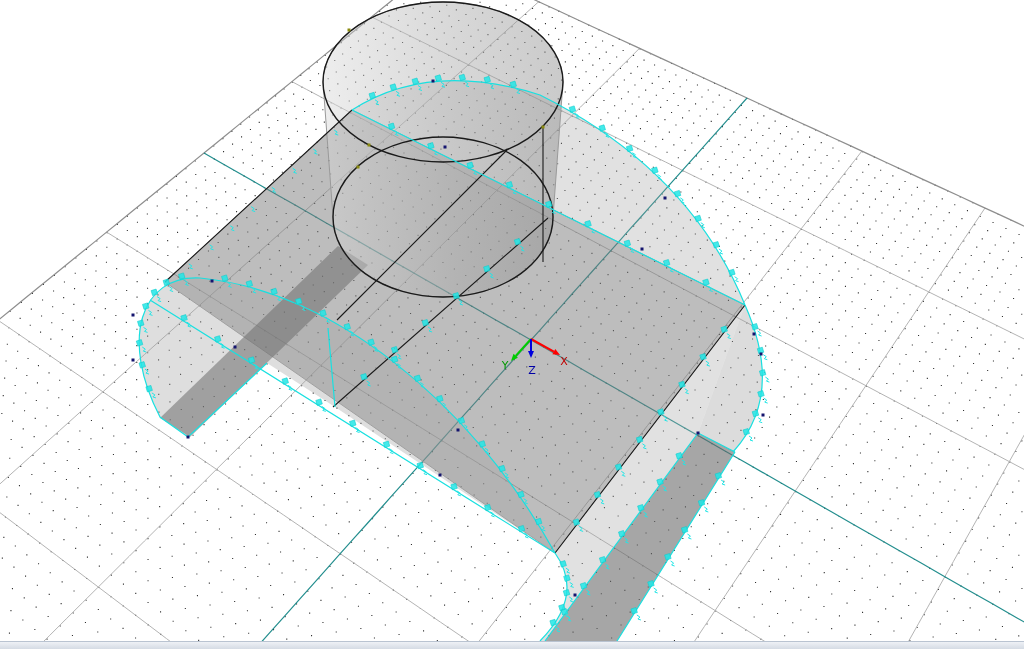 This screenshot has width=1024, height=649. Describe the element at coordinates (505, 365) in the screenshot. I see `axis-label: Y` at that location.